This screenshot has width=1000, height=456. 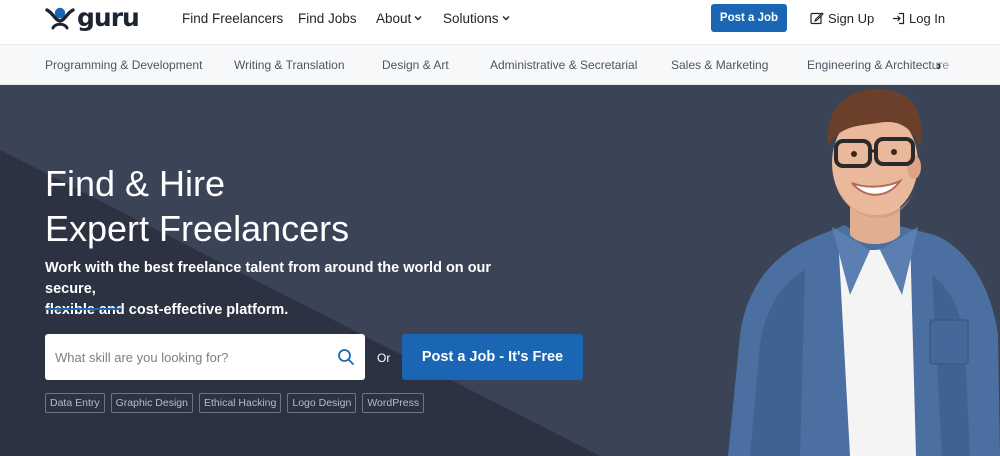 What do you see at coordinates (197, 206) in the screenshot?
I see `hero-title: Find & Hire Expert Freelancers` at bounding box center [197, 206].